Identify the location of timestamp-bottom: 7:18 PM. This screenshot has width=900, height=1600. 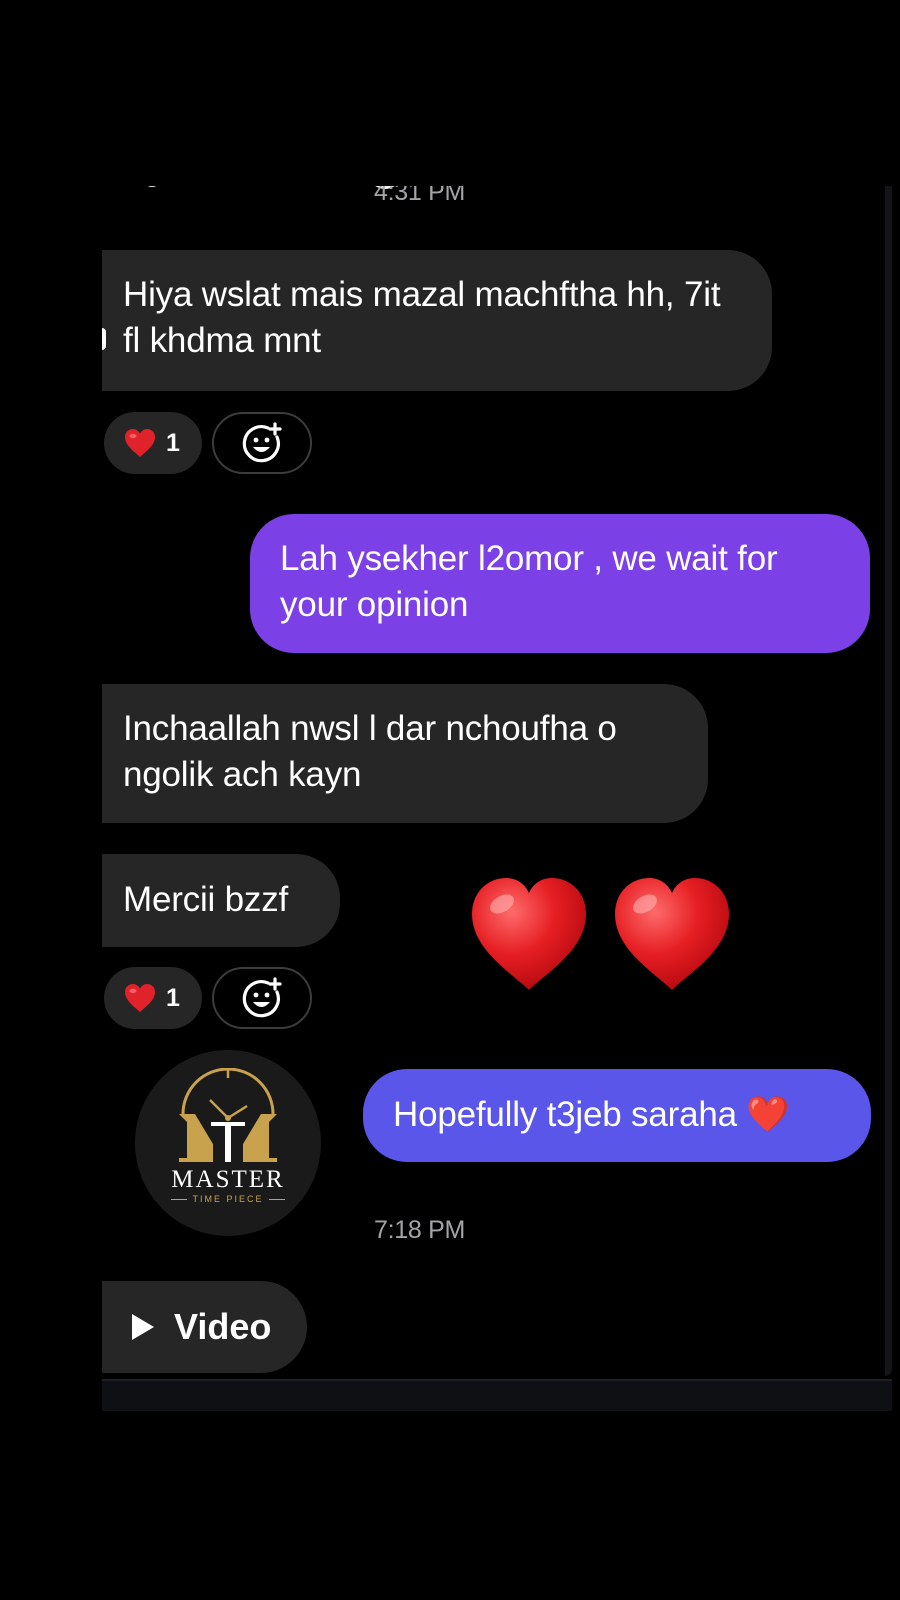
(420, 1230).